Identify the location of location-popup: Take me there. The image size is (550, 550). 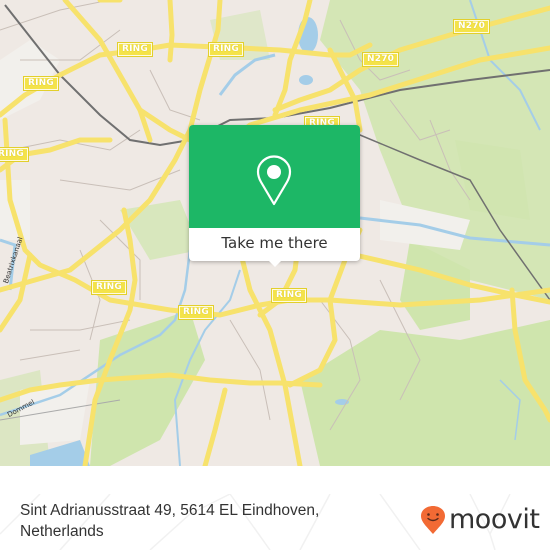
(274, 196).